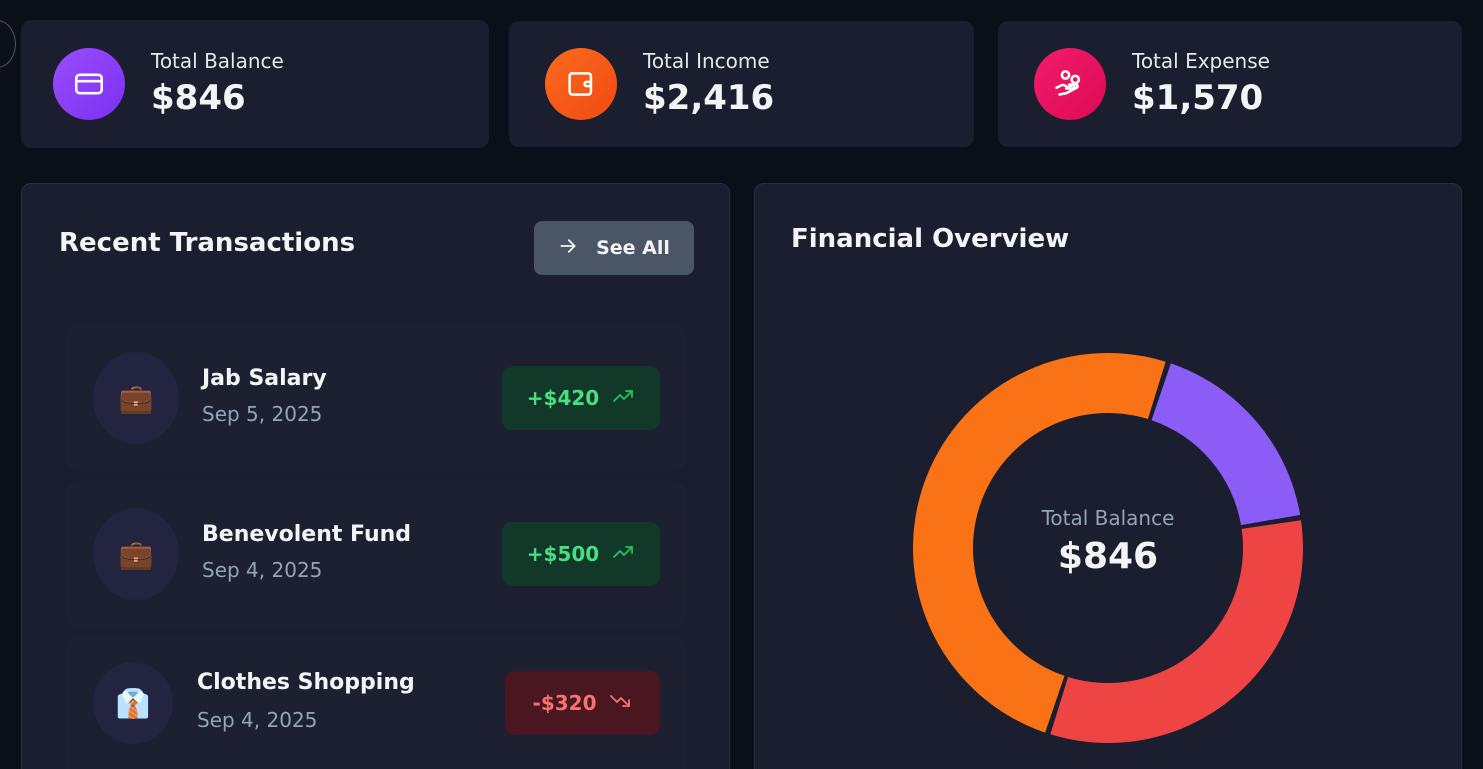 Image resolution: width=1483 pixels, height=769 pixels. Describe the element at coordinates (620, 703) in the screenshot. I see `trending-down-icon` at that location.